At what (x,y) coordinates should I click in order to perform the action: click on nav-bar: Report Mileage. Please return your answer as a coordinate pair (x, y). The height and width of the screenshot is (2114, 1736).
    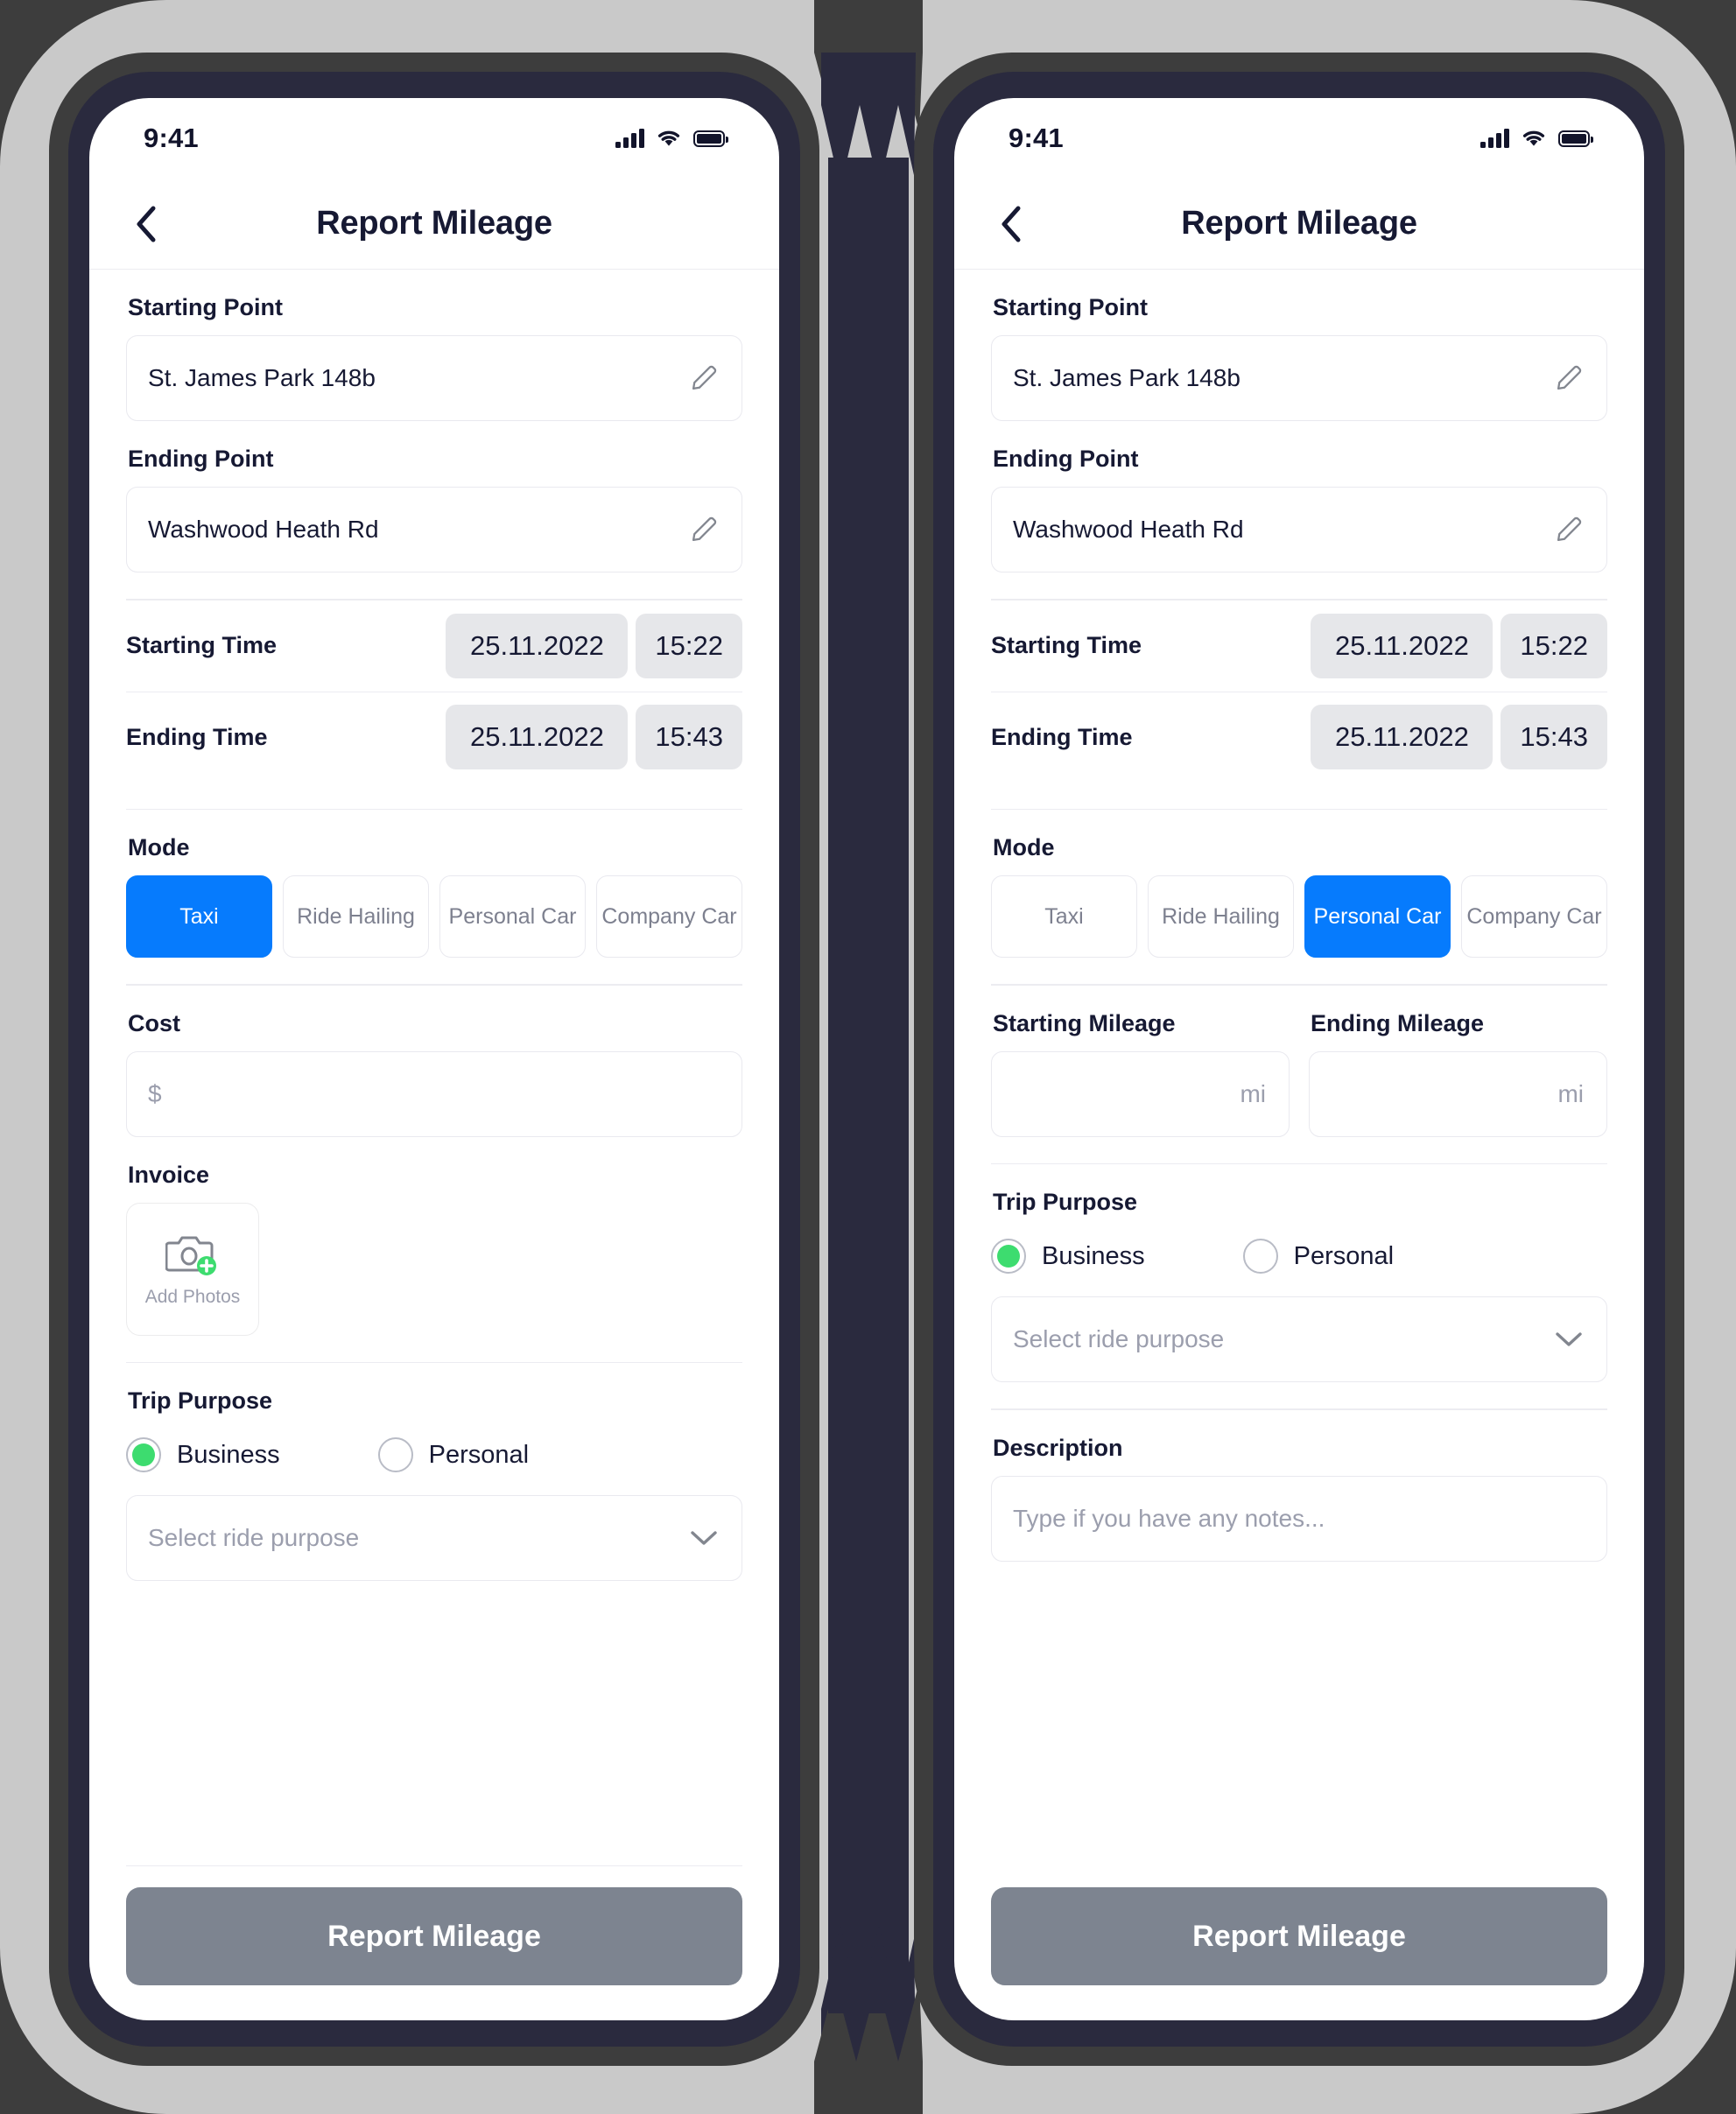
    Looking at the image, I should click on (434, 224).